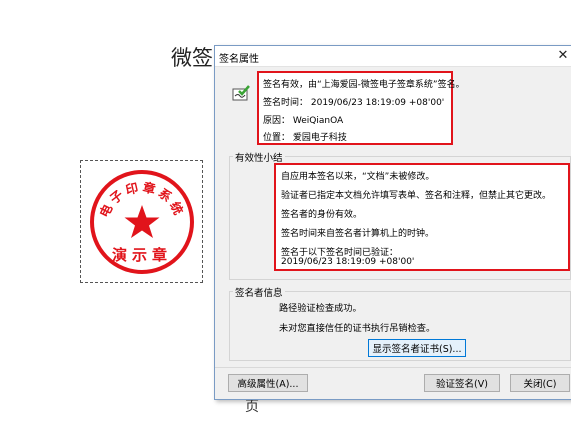 The width and height of the screenshot is (571, 422). Describe the element at coordinates (393, 56) in the screenshot. I see `dialog-titlebar: 签名属性 ✕` at that location.